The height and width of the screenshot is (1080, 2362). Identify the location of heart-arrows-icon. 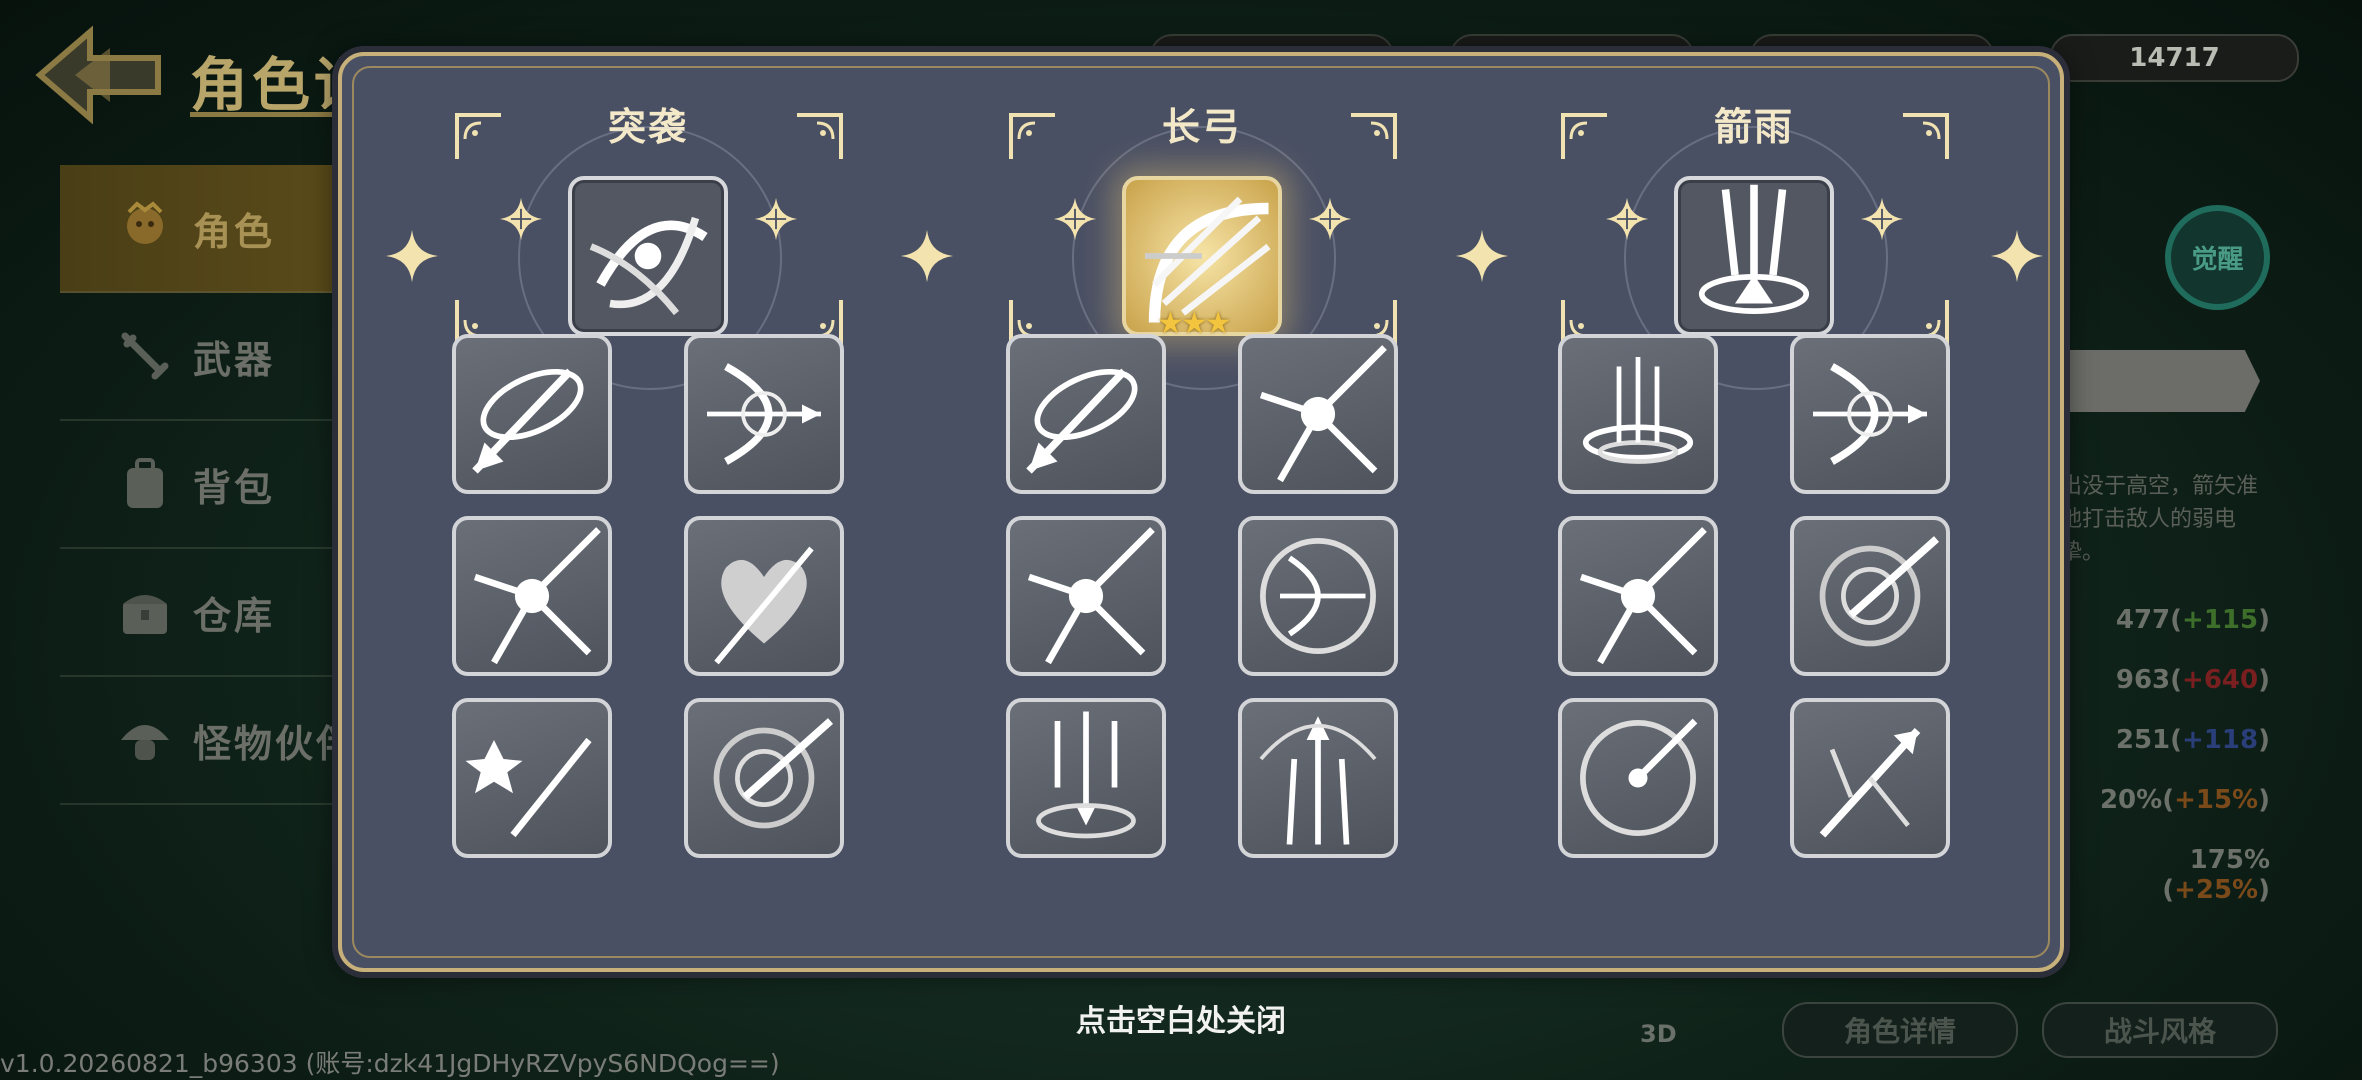
(764, 596).